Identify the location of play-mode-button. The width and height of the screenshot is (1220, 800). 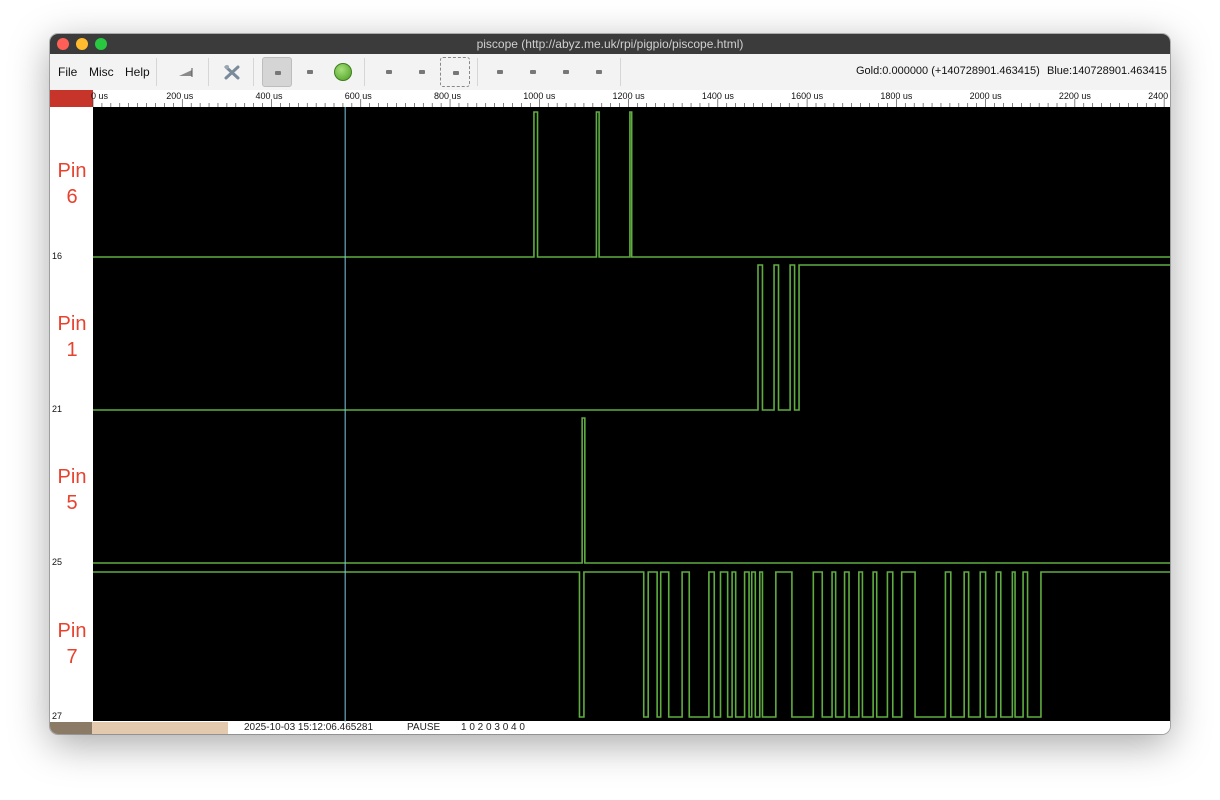
(310, 72).